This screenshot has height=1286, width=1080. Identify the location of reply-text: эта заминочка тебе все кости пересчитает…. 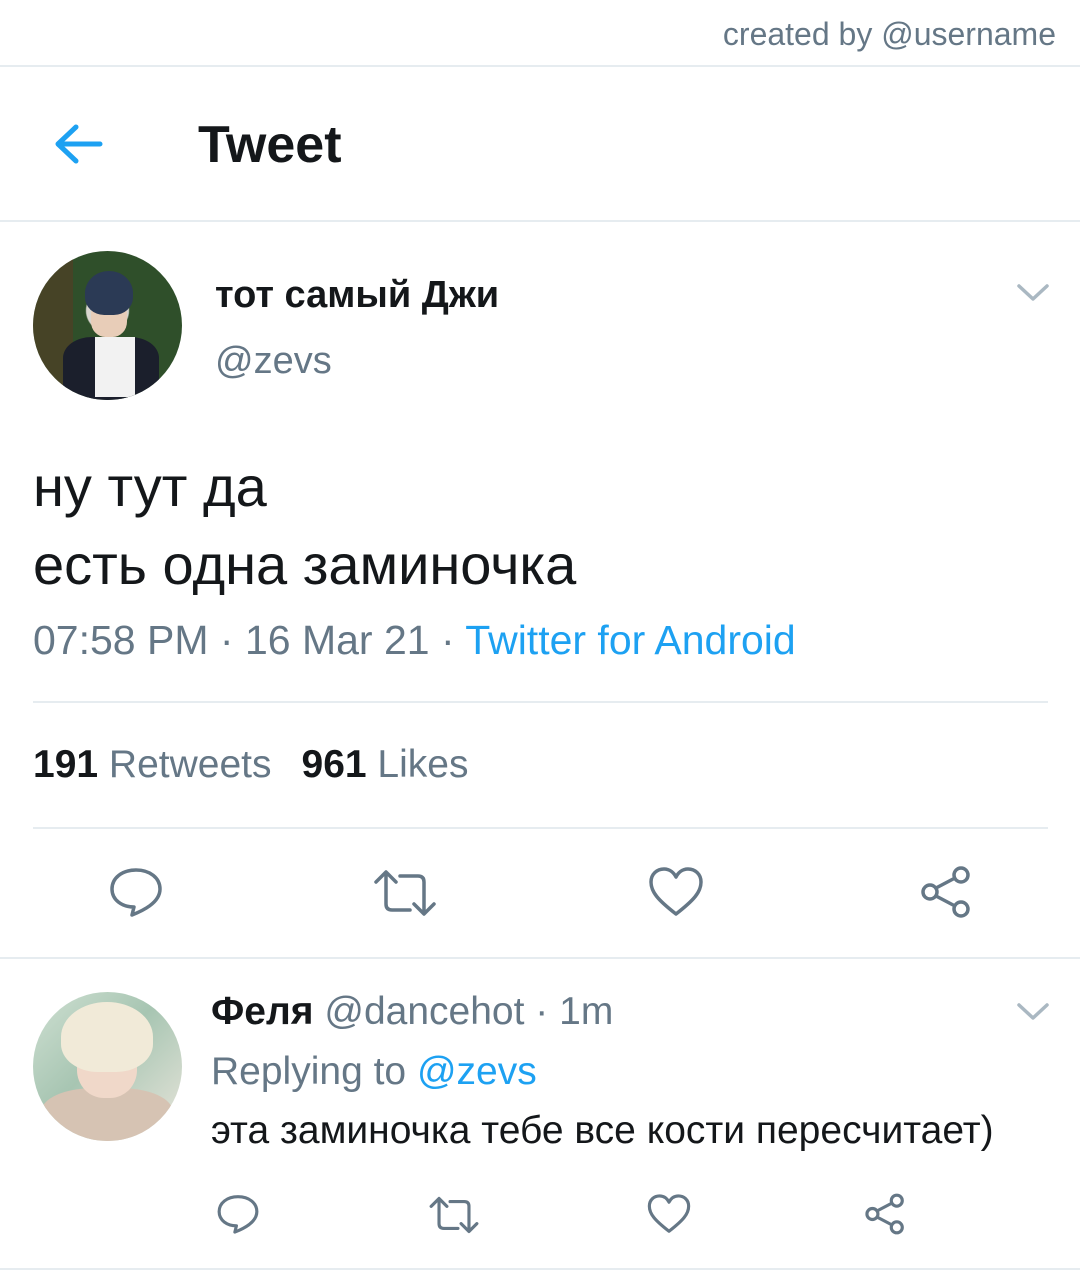
(602, 1130).